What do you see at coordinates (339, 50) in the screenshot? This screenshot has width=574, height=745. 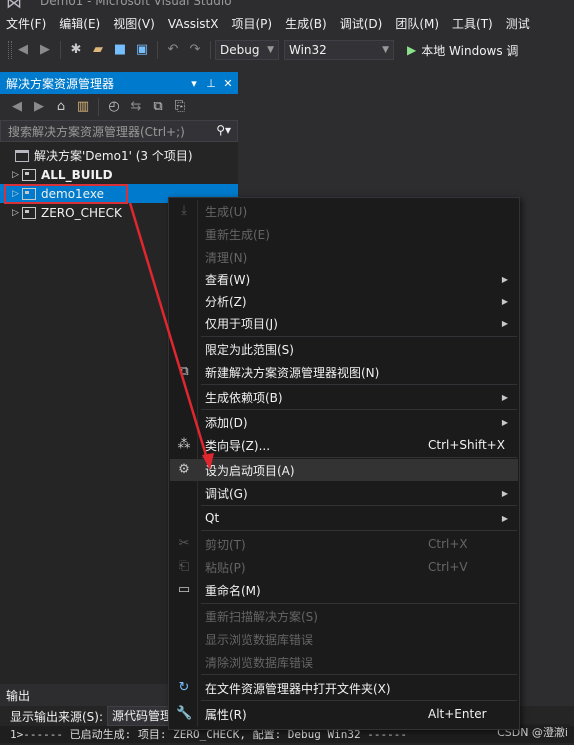 I see `platform-dropdown: Win32 ▼` at bounding box center [339, 50].